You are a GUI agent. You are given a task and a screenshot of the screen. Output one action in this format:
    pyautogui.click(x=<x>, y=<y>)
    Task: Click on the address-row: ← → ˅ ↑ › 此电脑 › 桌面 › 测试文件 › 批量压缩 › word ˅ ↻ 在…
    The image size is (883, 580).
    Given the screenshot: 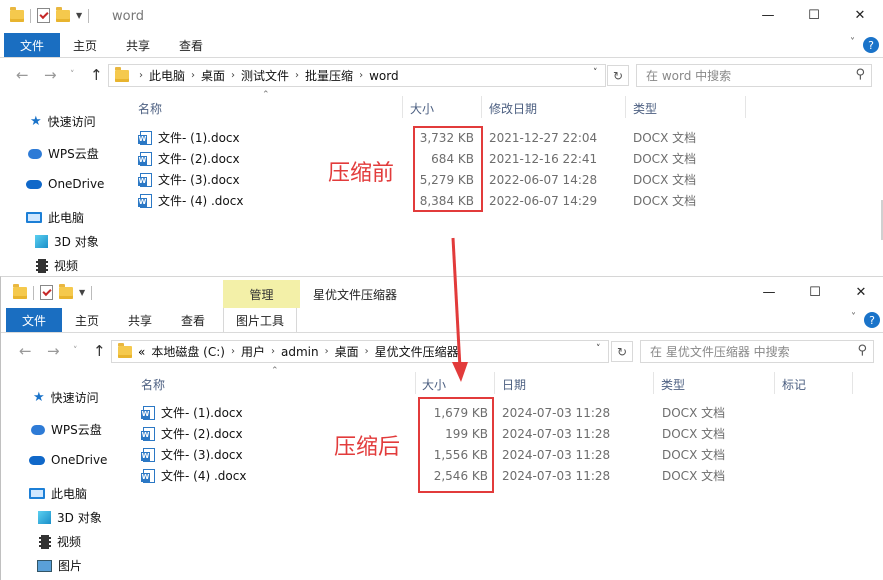 What is the action you would take?
    pyautogui.click(x=441, y=75)
    